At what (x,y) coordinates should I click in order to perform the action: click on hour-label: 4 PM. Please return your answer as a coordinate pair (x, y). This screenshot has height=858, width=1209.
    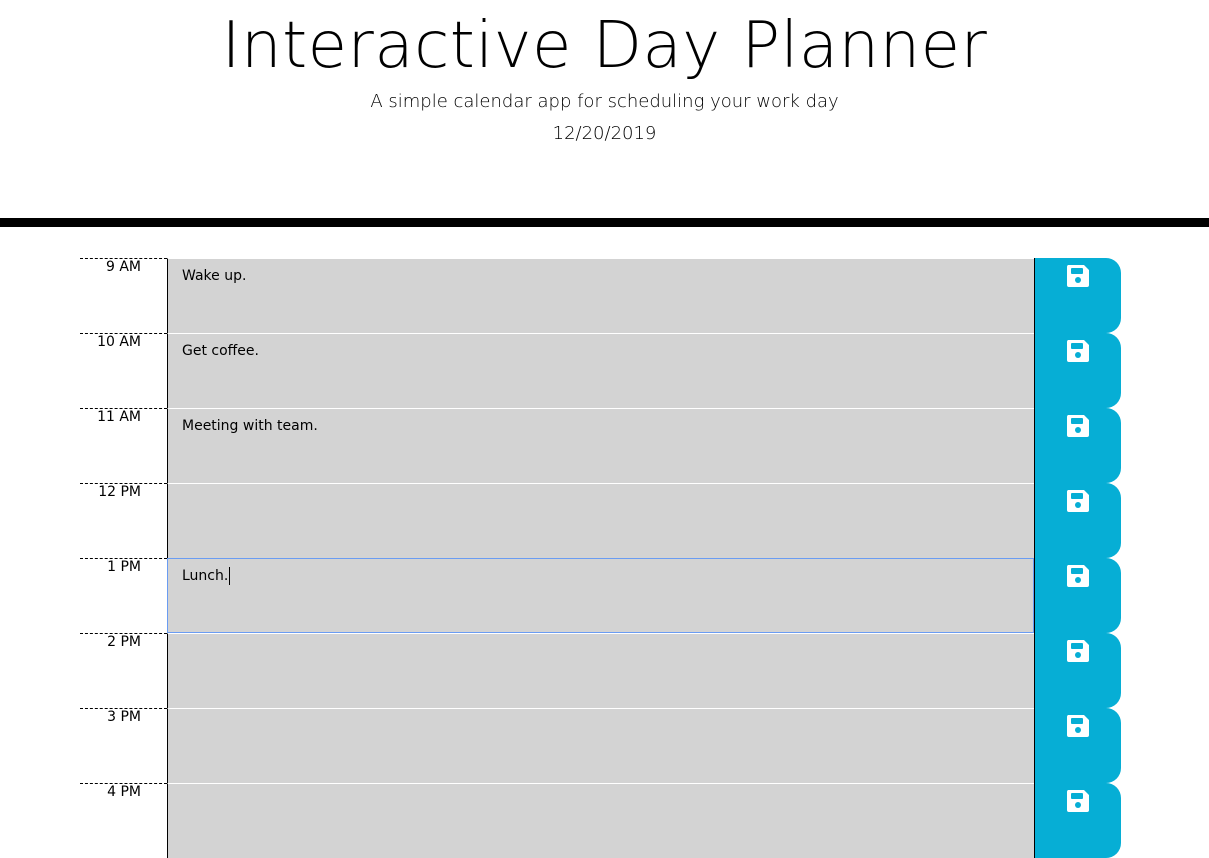
    Looking at the image, I should click on (123, 820).